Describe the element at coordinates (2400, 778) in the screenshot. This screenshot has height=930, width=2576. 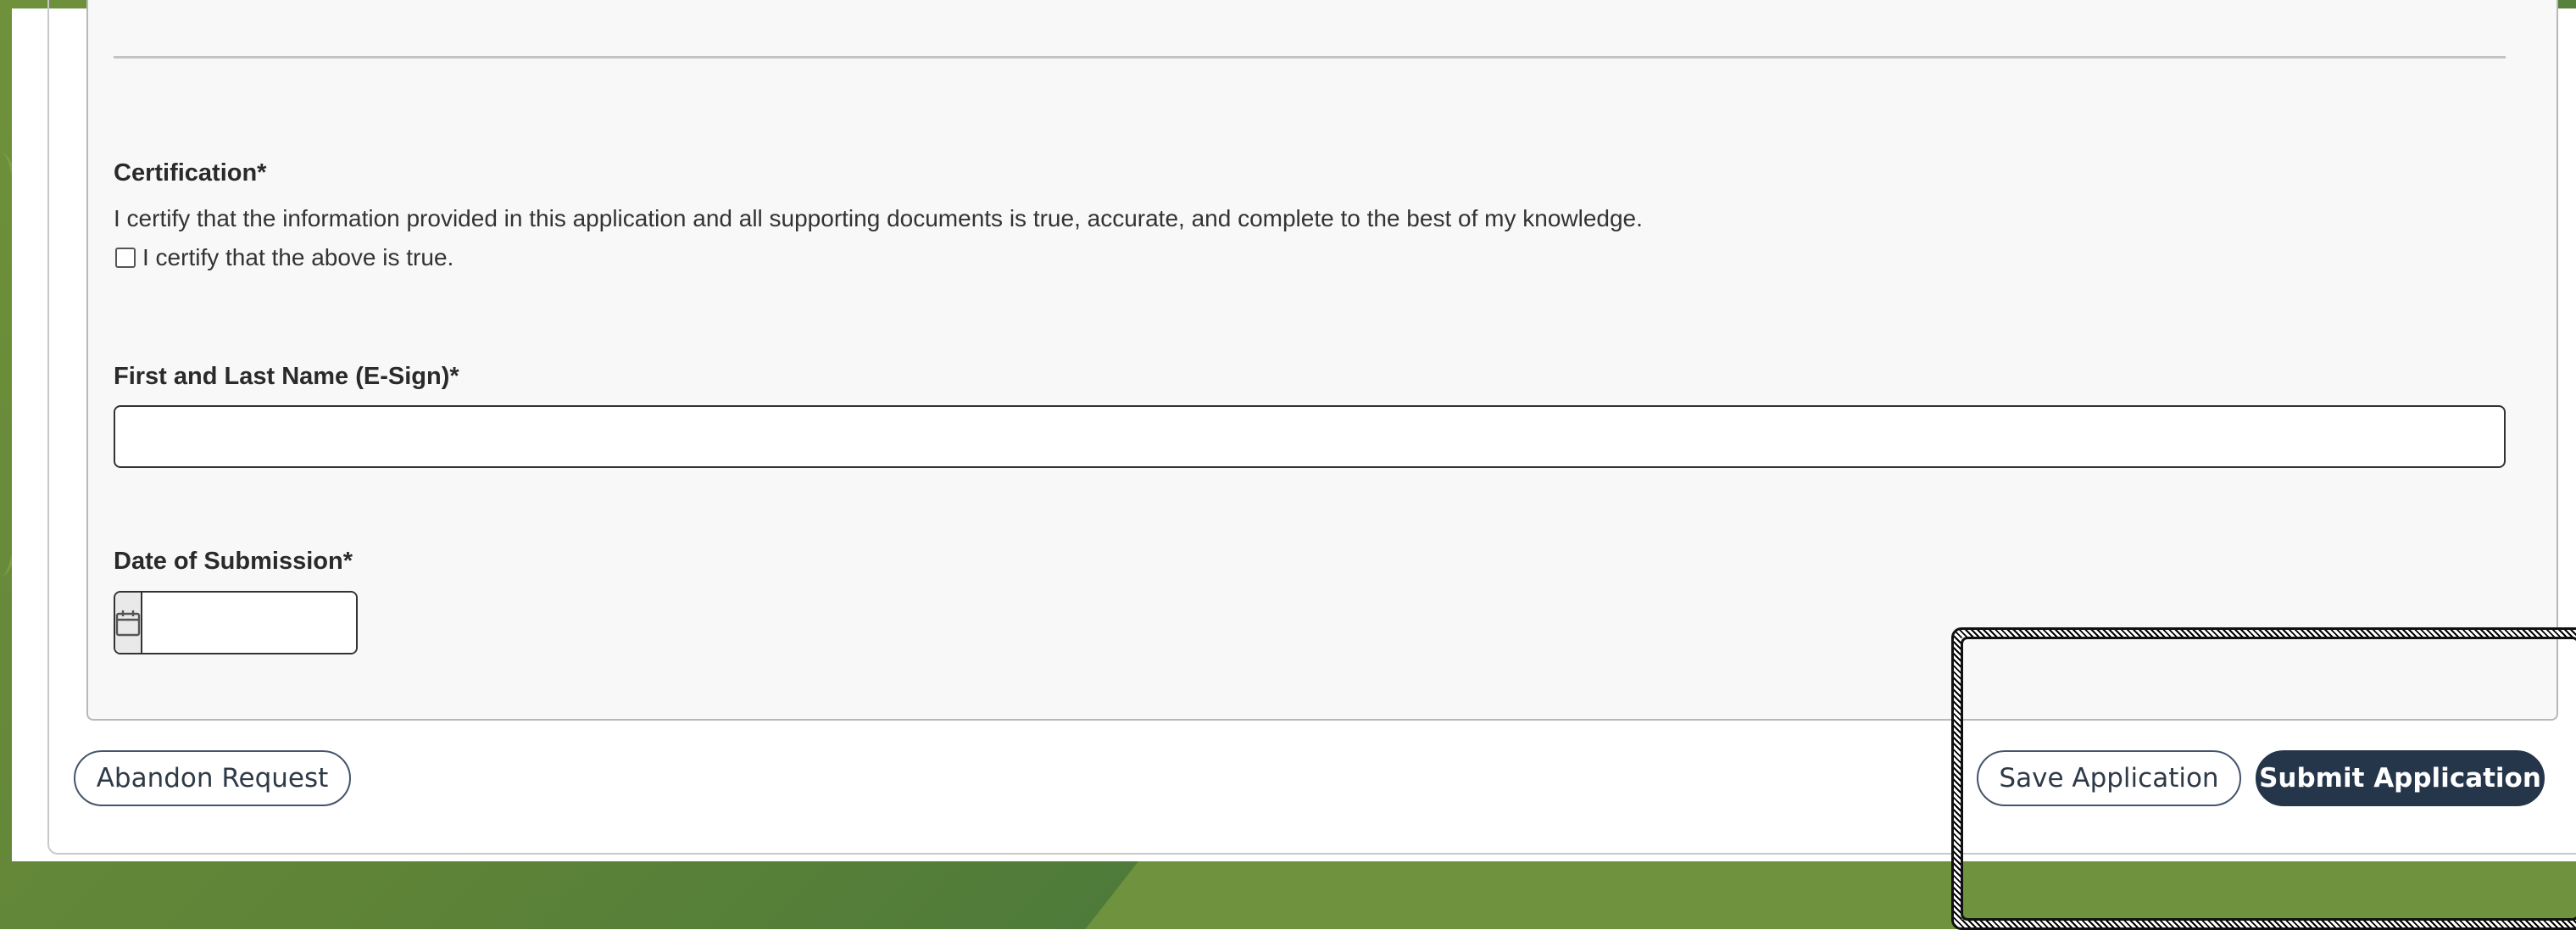
I see `submit-application-button: Submit Application` at that location.